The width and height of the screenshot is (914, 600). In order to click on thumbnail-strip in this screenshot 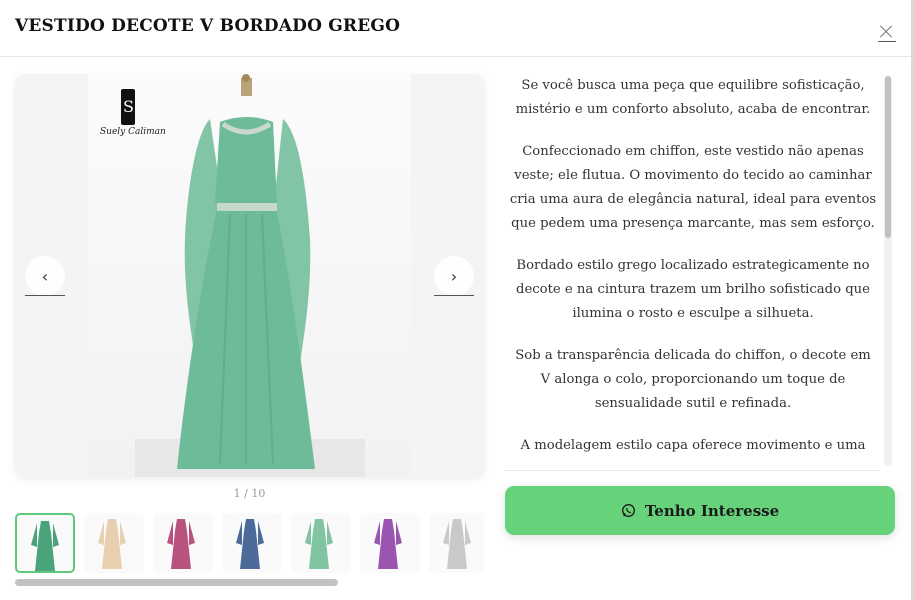, I will do `click(249, 544)`.